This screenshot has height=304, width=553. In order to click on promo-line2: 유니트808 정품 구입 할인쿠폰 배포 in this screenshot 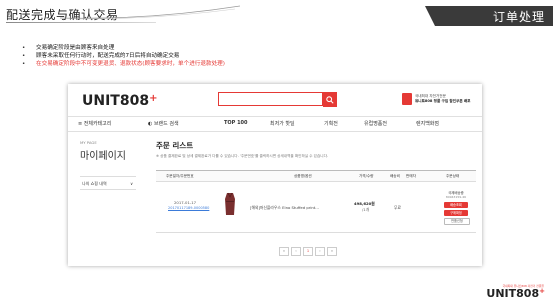, I will do `click(443, 101)`.